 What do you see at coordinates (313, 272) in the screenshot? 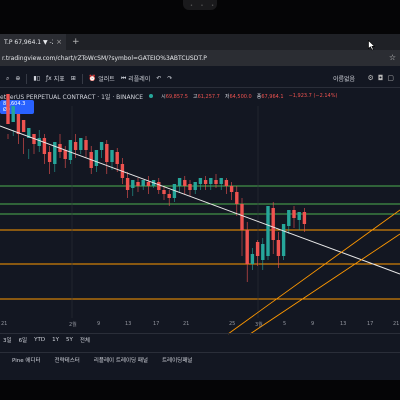
I see `ascending-channel-upper-line` at bounding box center [313, 272].